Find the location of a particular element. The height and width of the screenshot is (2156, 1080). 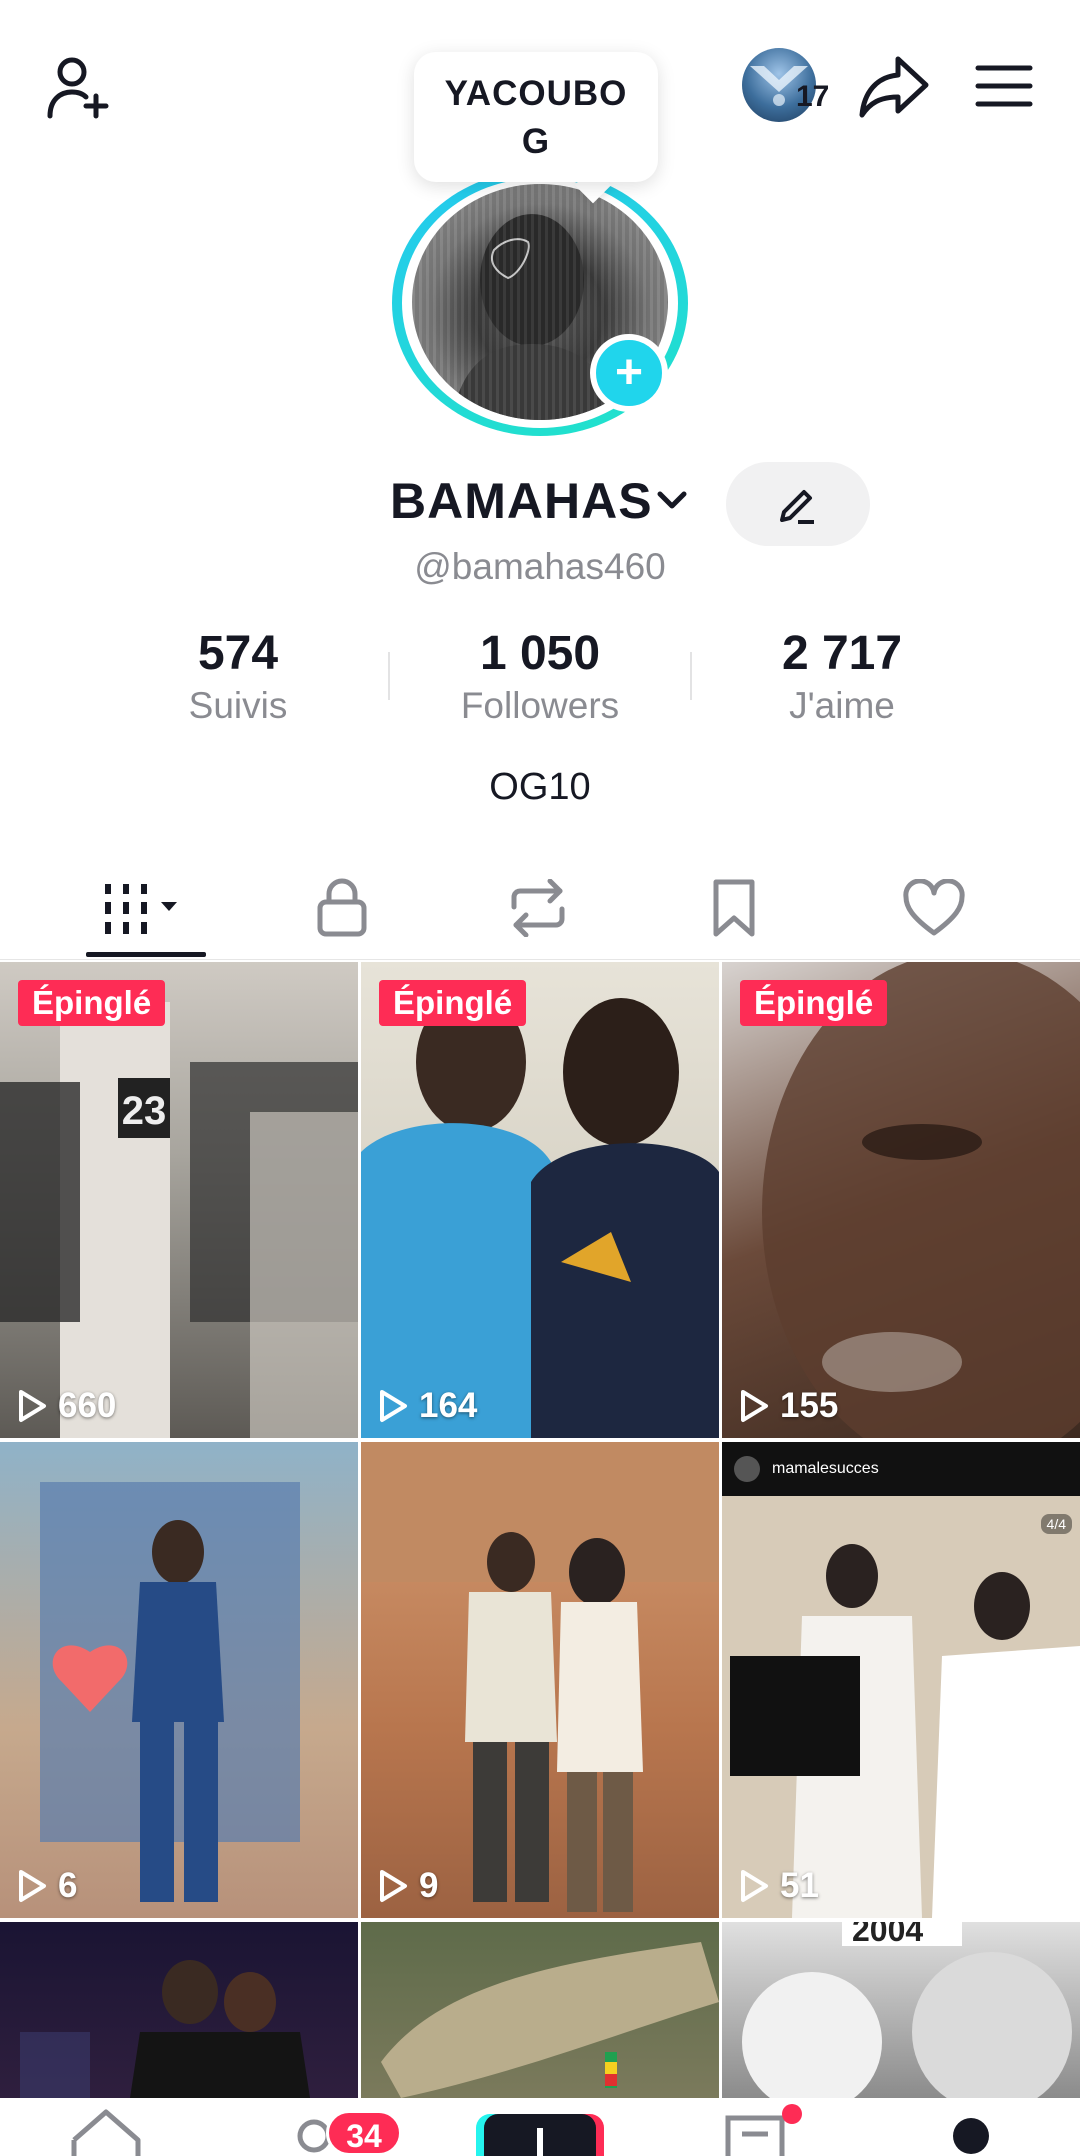

chevron-down-icon is located at coordinates (672, 501).